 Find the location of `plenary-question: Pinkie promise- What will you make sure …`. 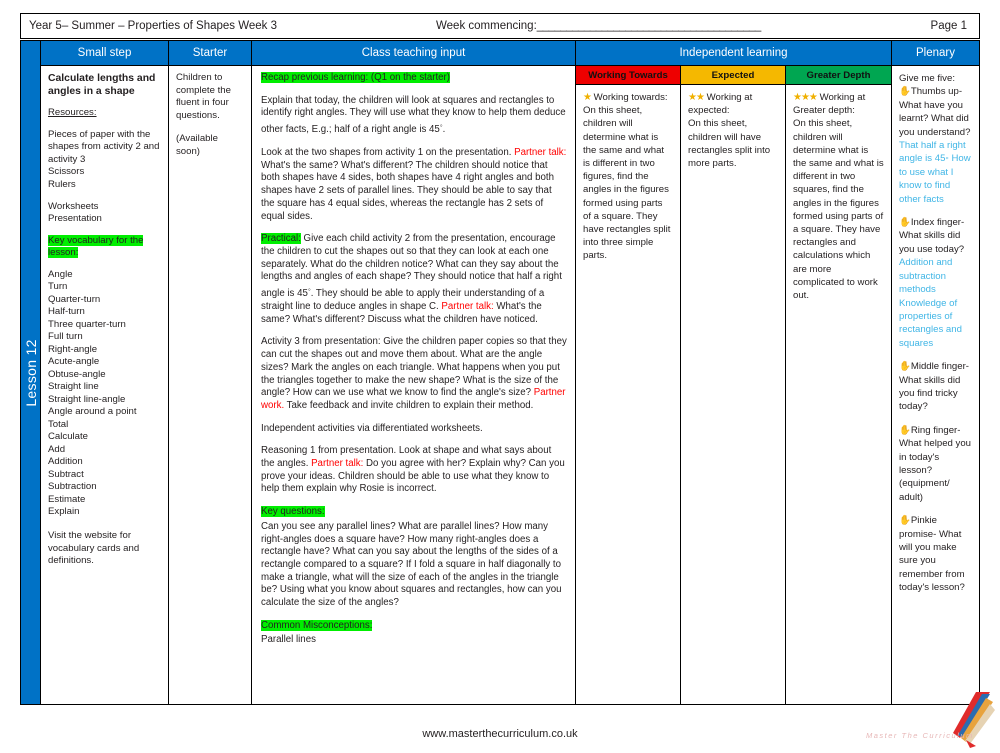

plenary-question: Pinkie promise- What will you make sure … is located at coordinates (932, 554).